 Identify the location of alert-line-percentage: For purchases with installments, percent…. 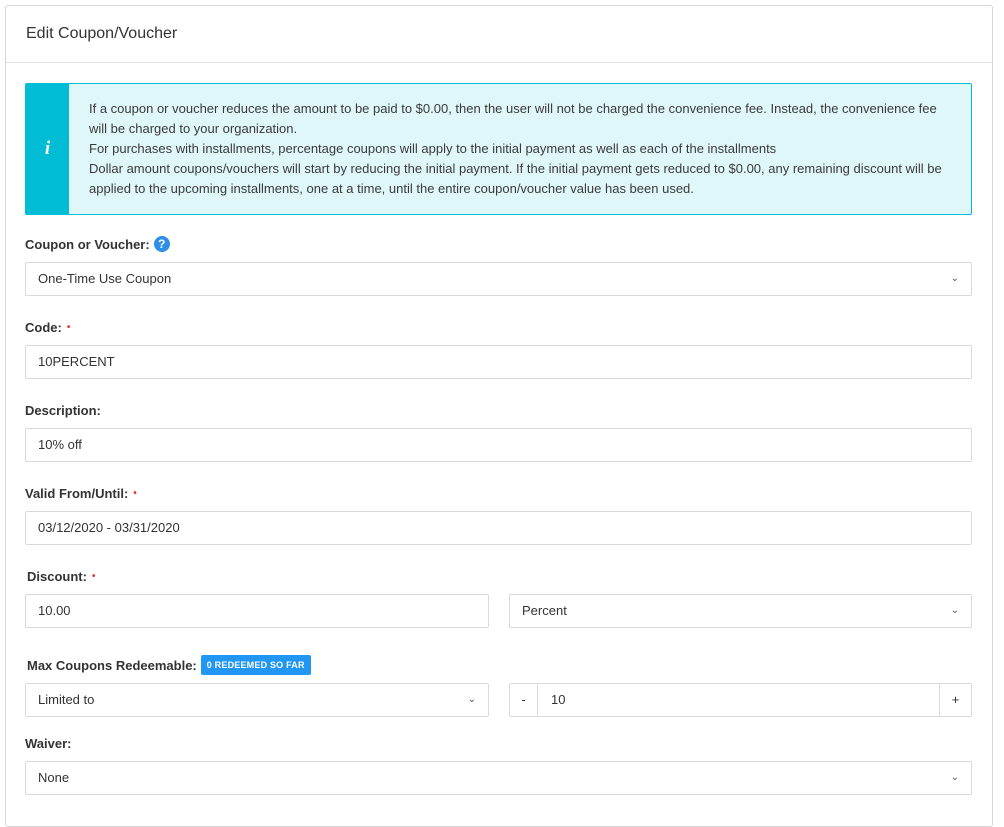
(433, 148).